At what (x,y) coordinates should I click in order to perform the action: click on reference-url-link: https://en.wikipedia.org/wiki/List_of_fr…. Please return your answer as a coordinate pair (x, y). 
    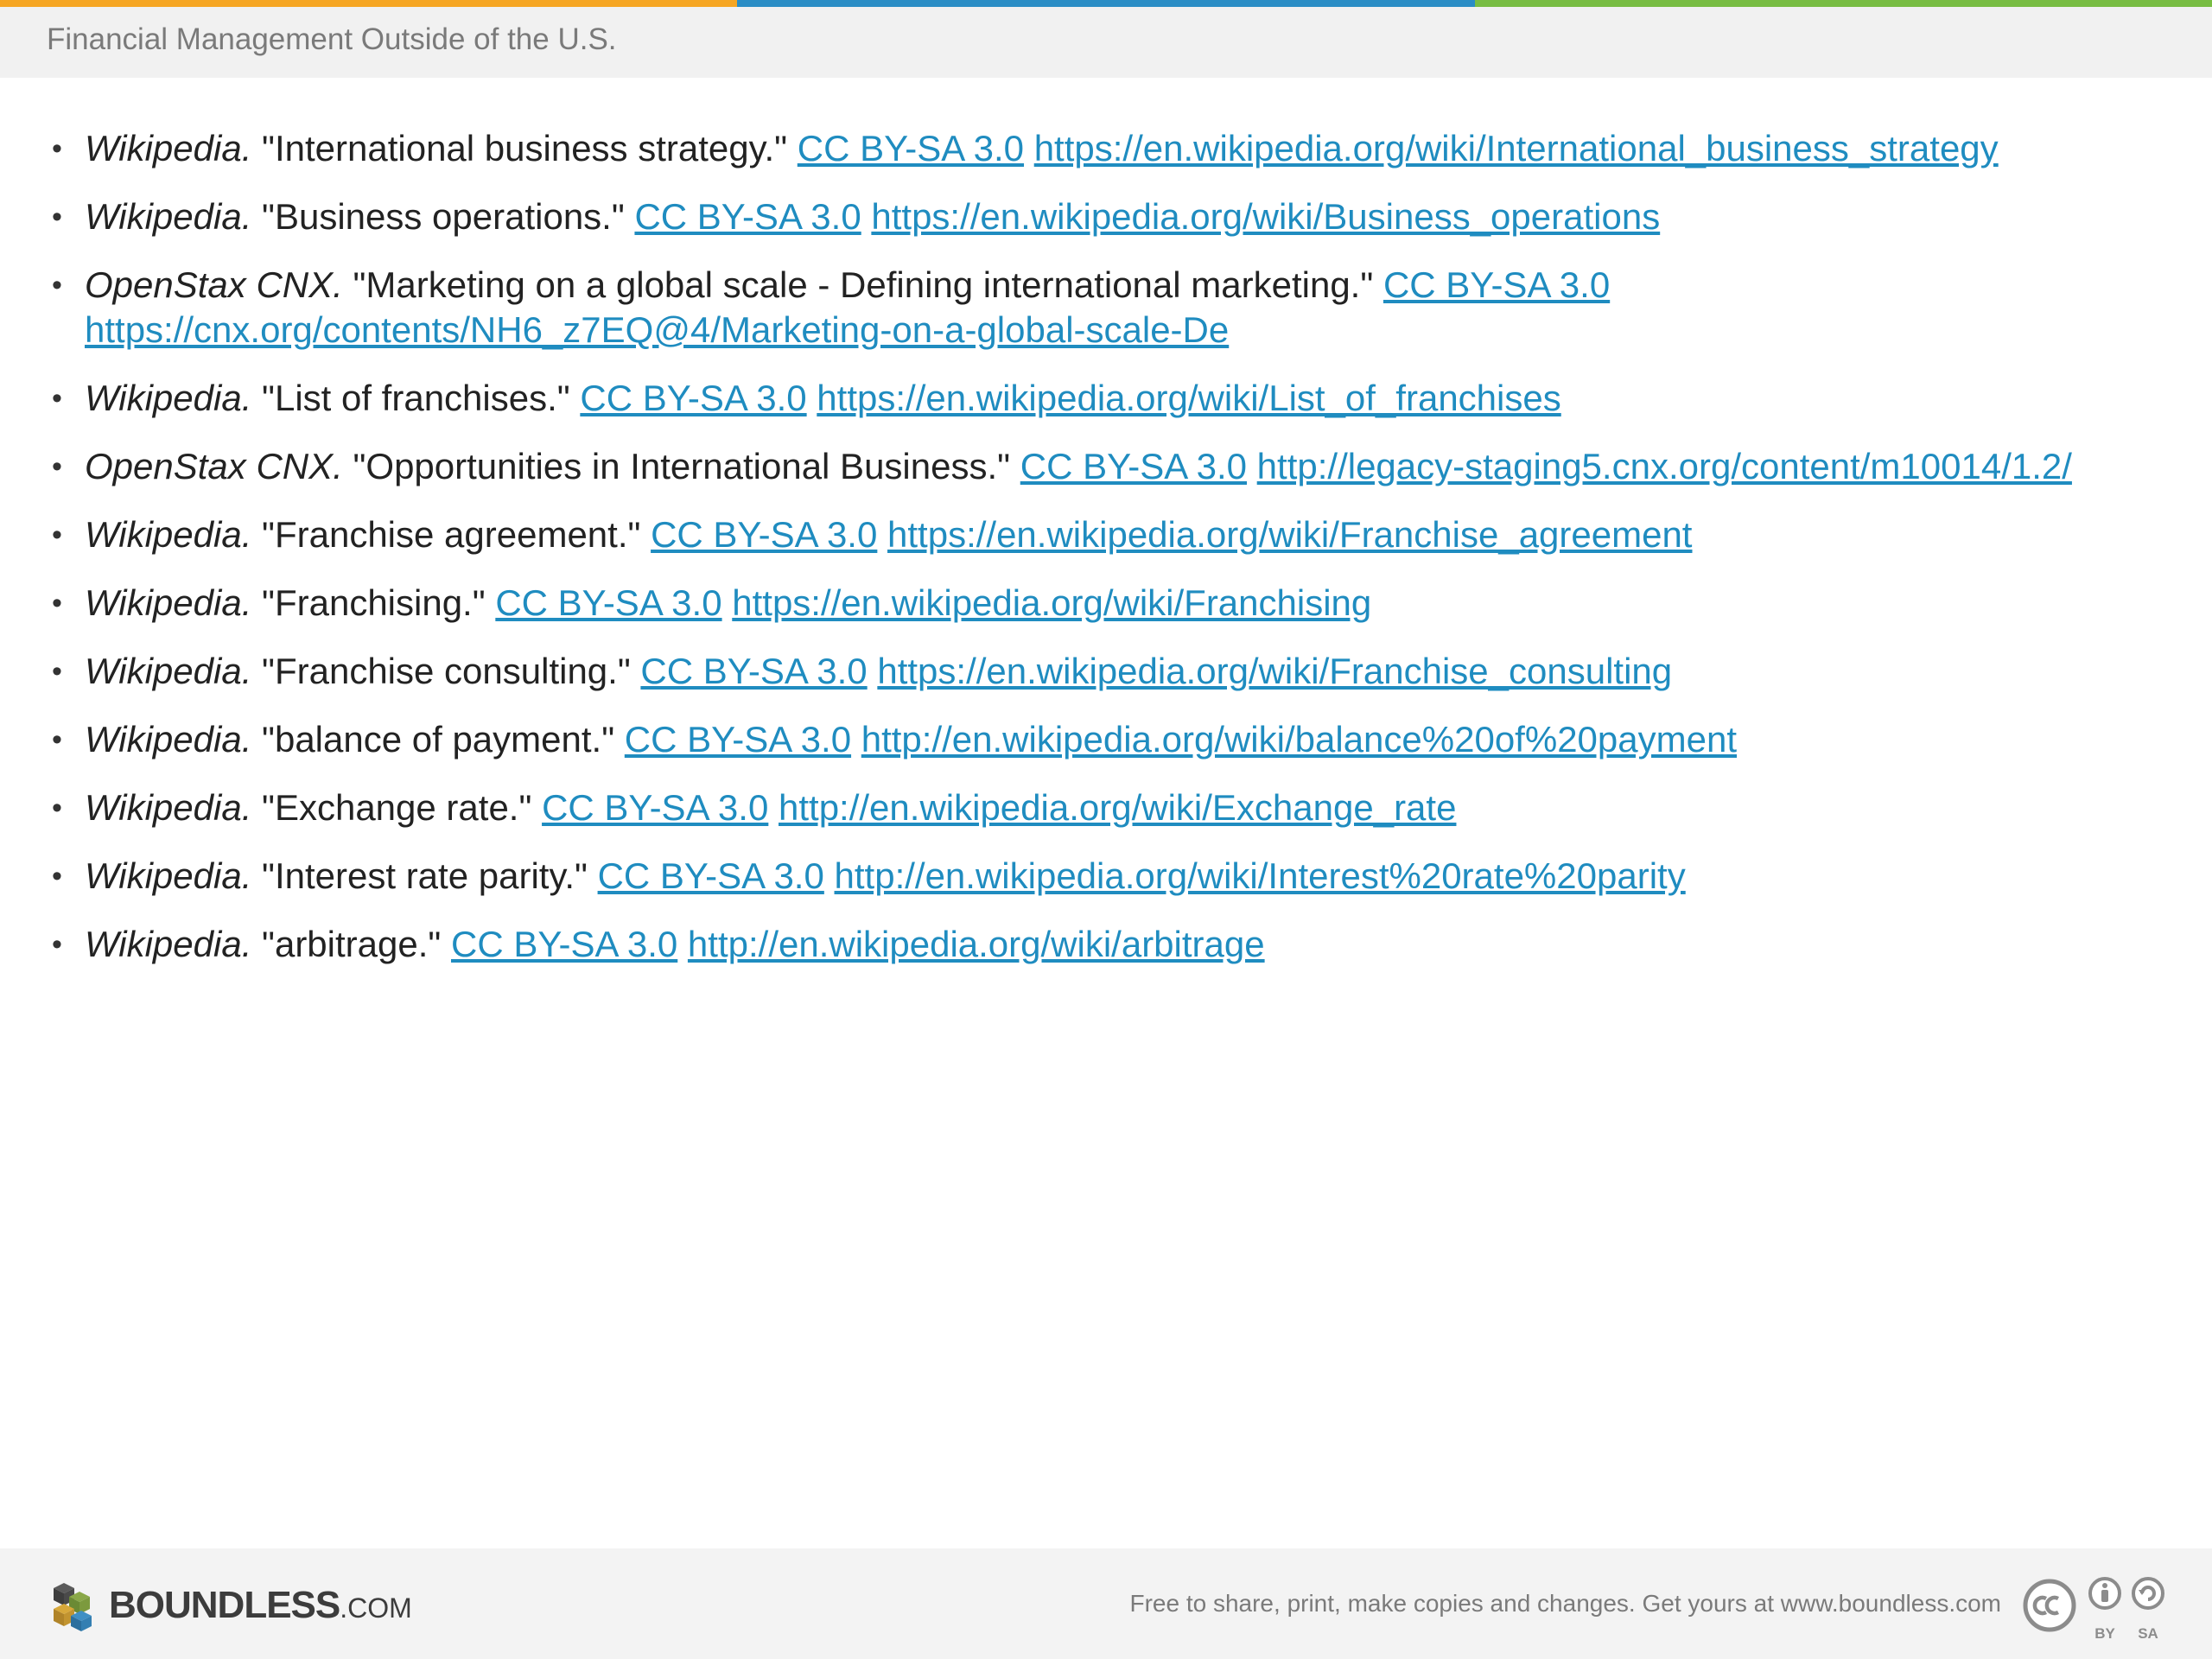
    Looking at the image, I should click on (1188, 398).